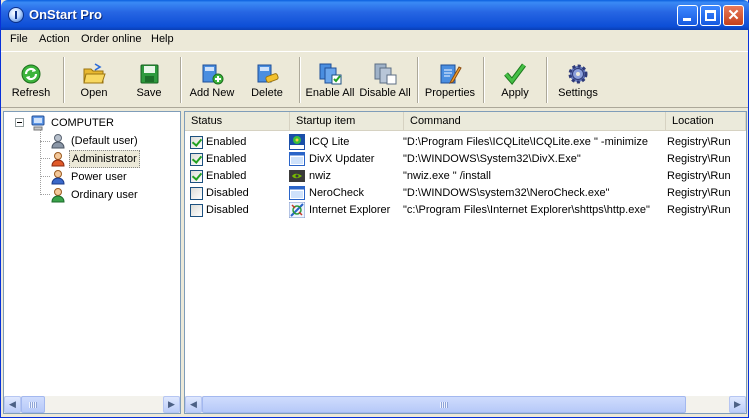 This screenshot has height=418, width=749. Describe the element at coordinates (92, 404) in the screenshot. I see `tree-horizontal-scrollbar: ◀ ▶` at that location.